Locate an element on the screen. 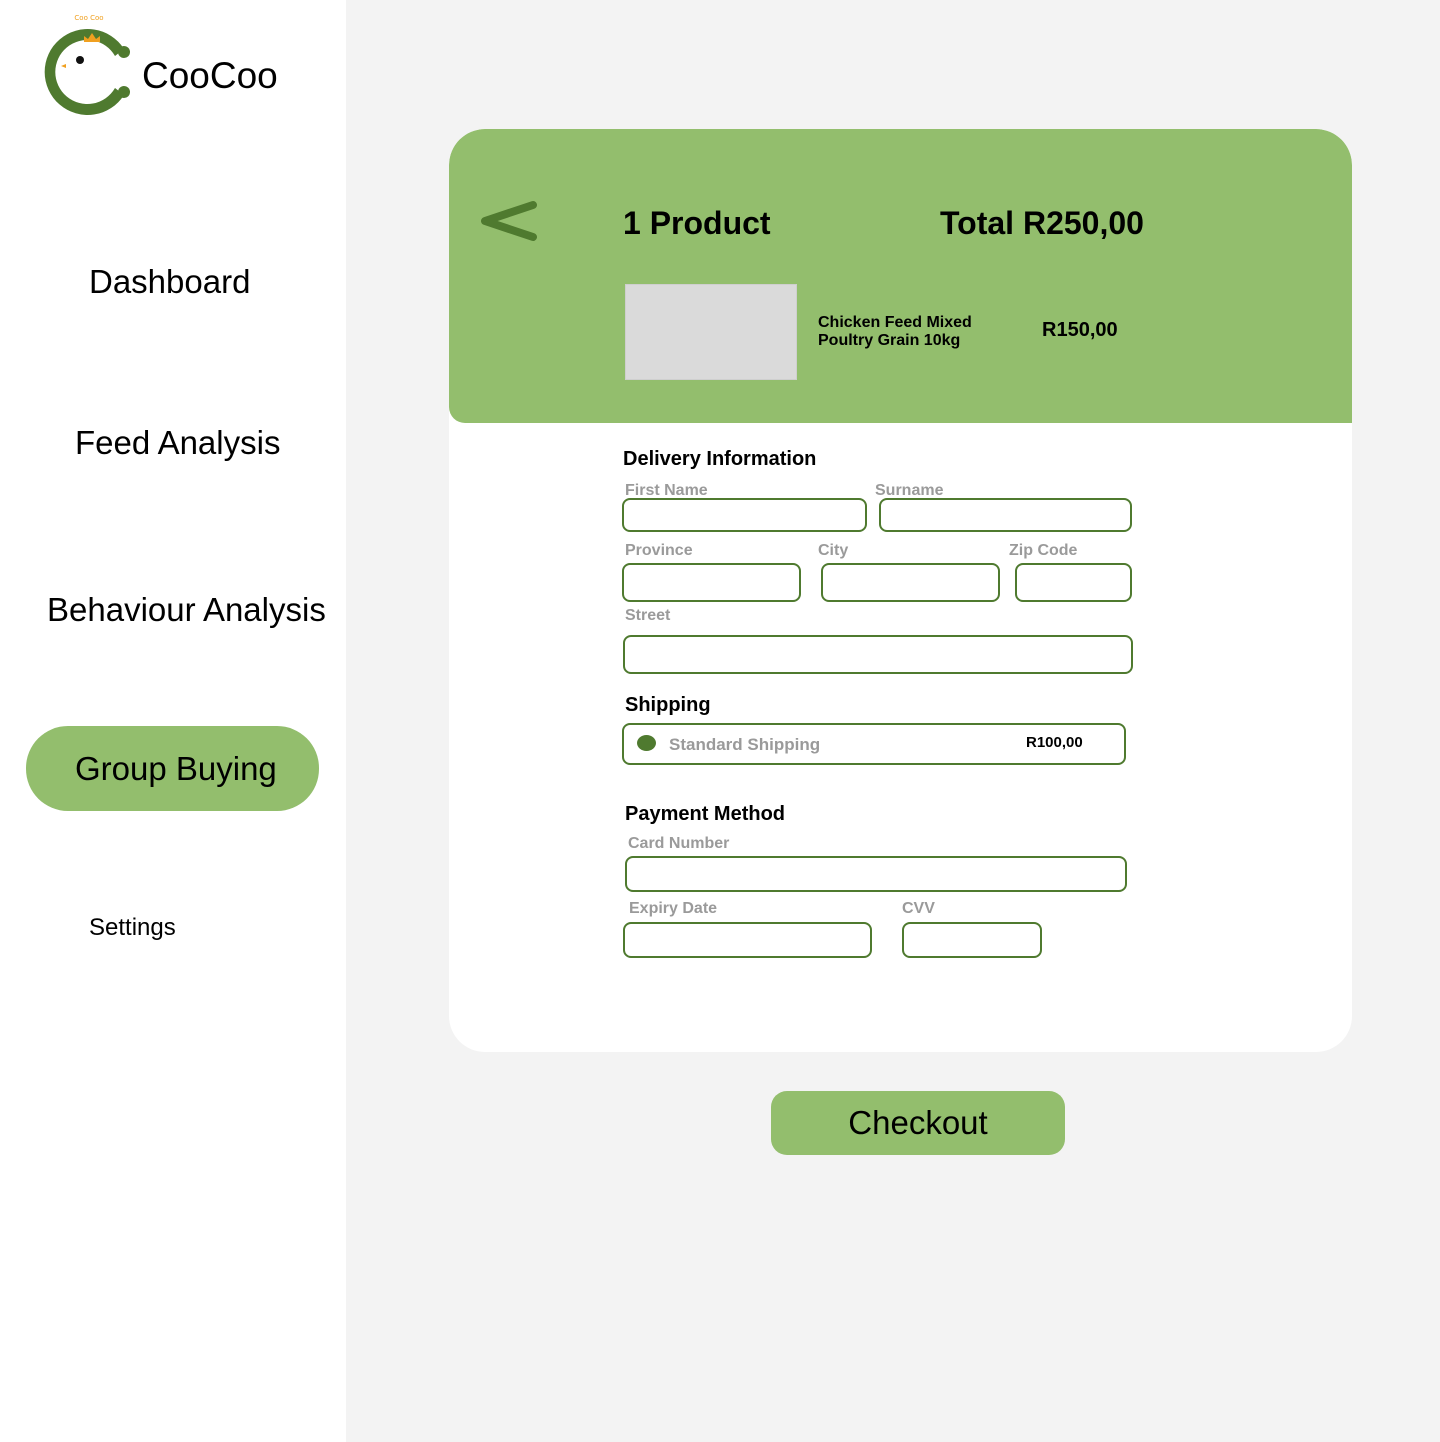 The width and height of the screenshot is (1440, 1442). expiry-date-label: Expiry Date is located at coordinates (673, 908).